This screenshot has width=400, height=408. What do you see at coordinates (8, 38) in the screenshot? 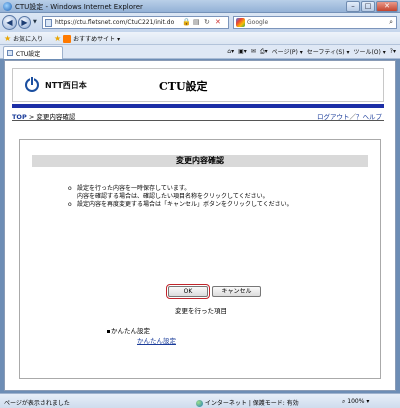
I see `star-icon: ★` at bounding box center [8, 38].